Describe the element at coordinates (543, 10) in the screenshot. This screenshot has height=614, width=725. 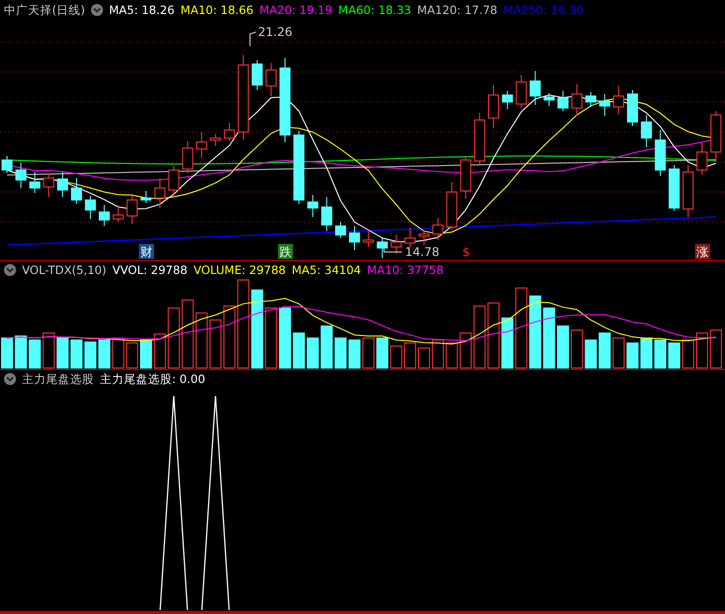
I see `indicator-value: MA250: 16.30` at that location.